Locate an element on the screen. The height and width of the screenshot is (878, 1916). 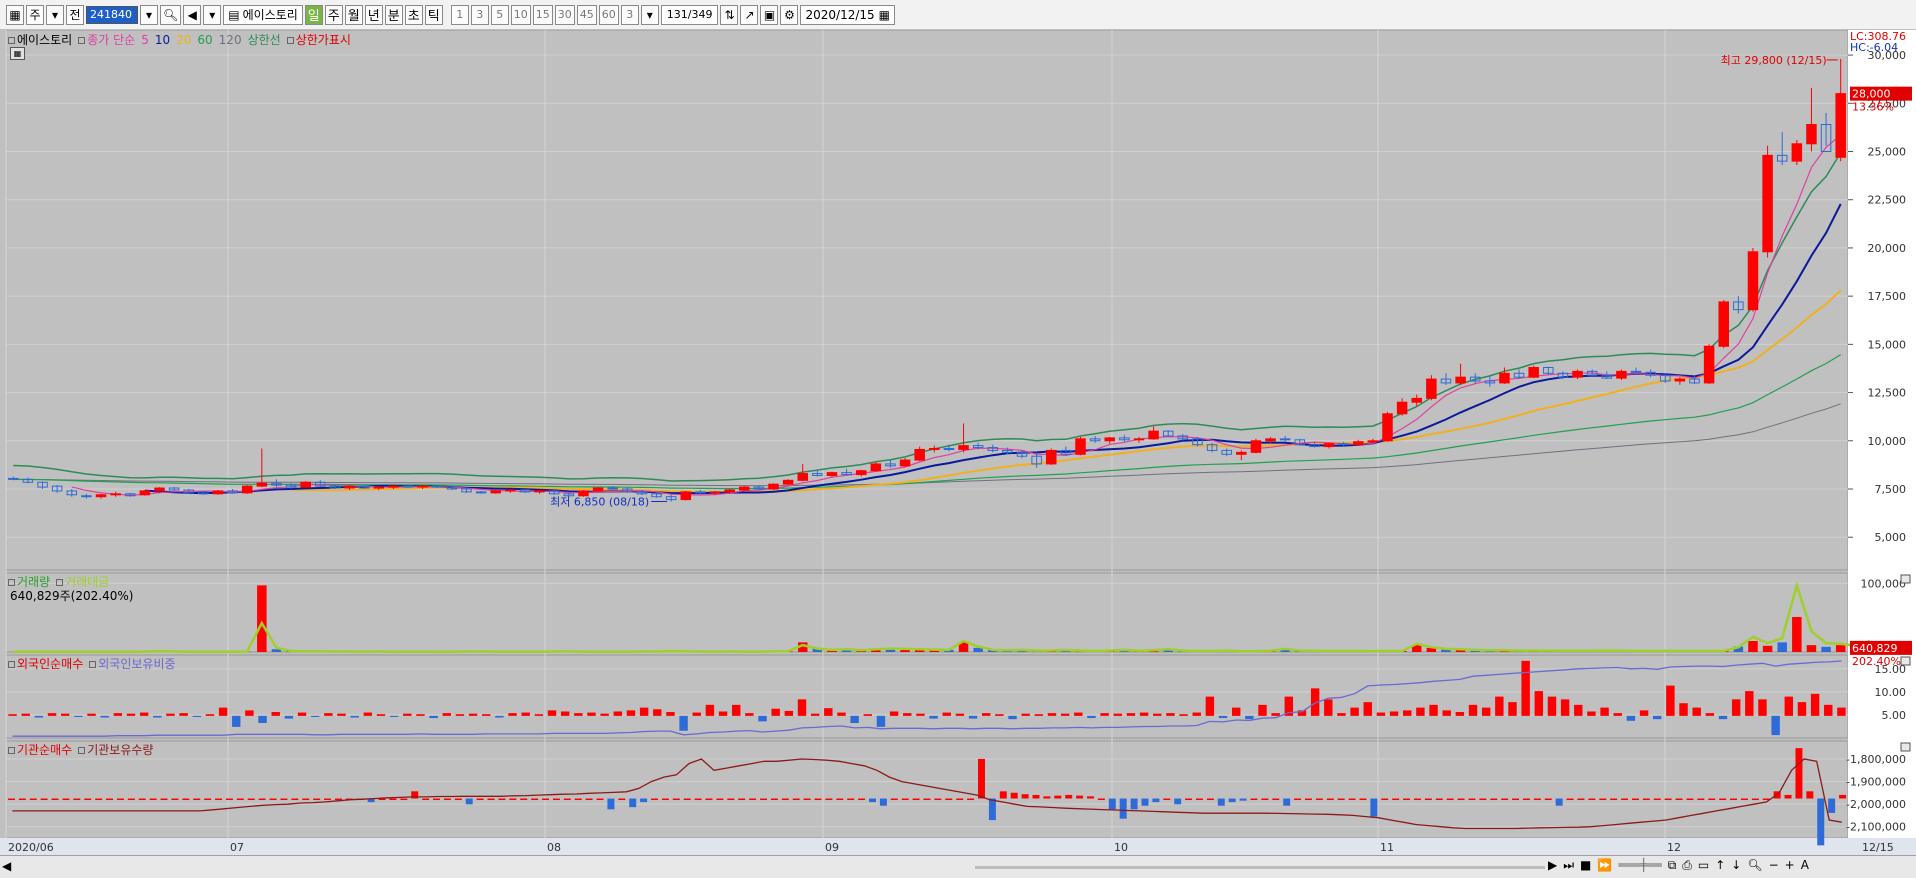
interval-button: 60 is located at coordinates (609, 15).